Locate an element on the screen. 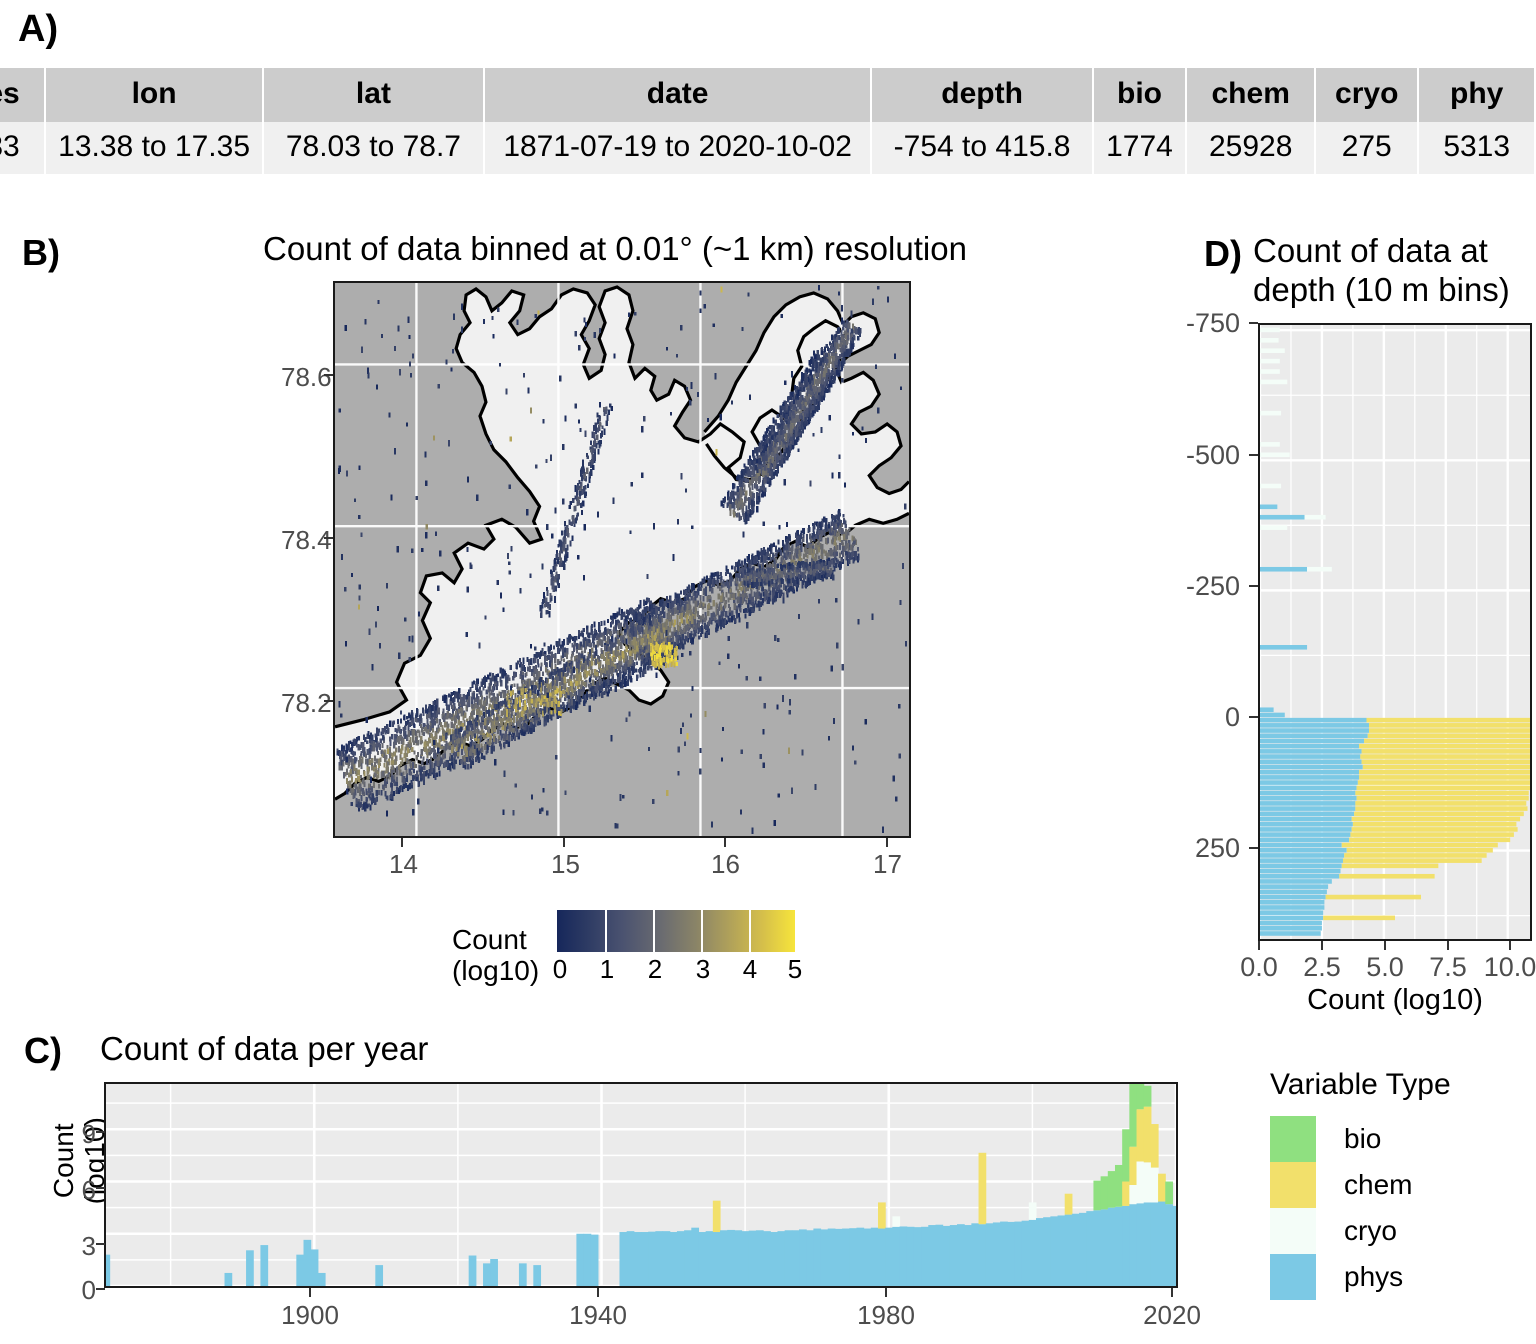 This screenshot has width=1536, height=1344. legend-swatch-bio is located at coordinates (1293, 1139).